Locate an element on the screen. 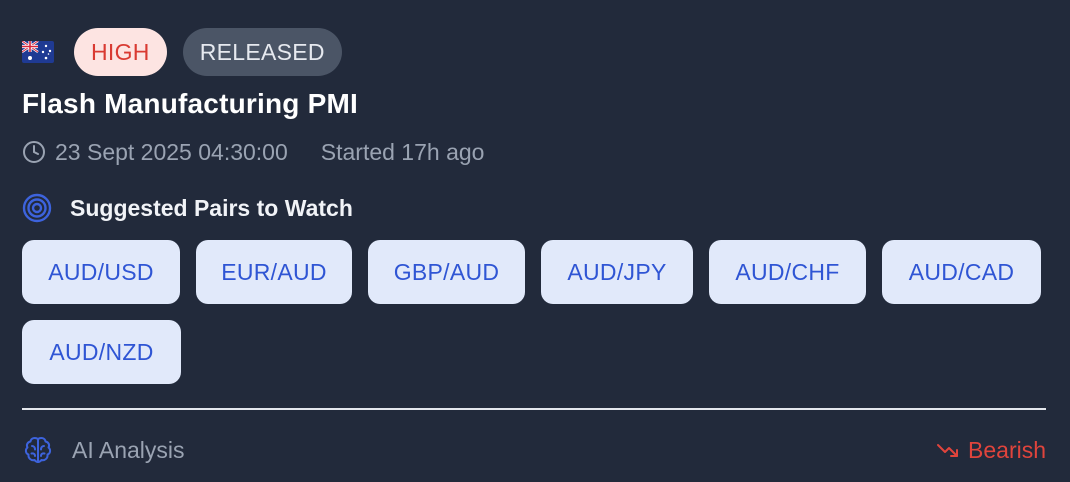 Image resolution: width=1070 pixels, height=482 pixels. trending-down-icon is located at coordinates (948, 450).